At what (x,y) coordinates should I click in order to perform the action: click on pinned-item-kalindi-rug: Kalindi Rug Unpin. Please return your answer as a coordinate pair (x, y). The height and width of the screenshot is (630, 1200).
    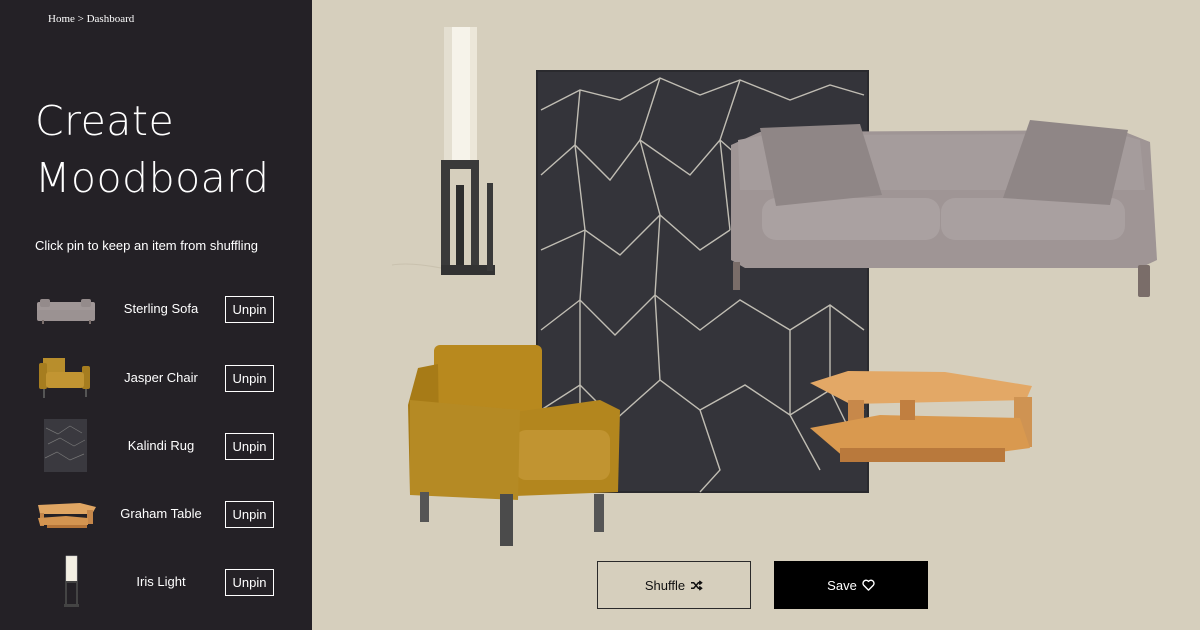
    Looking at the image, I should click on (154, 445).